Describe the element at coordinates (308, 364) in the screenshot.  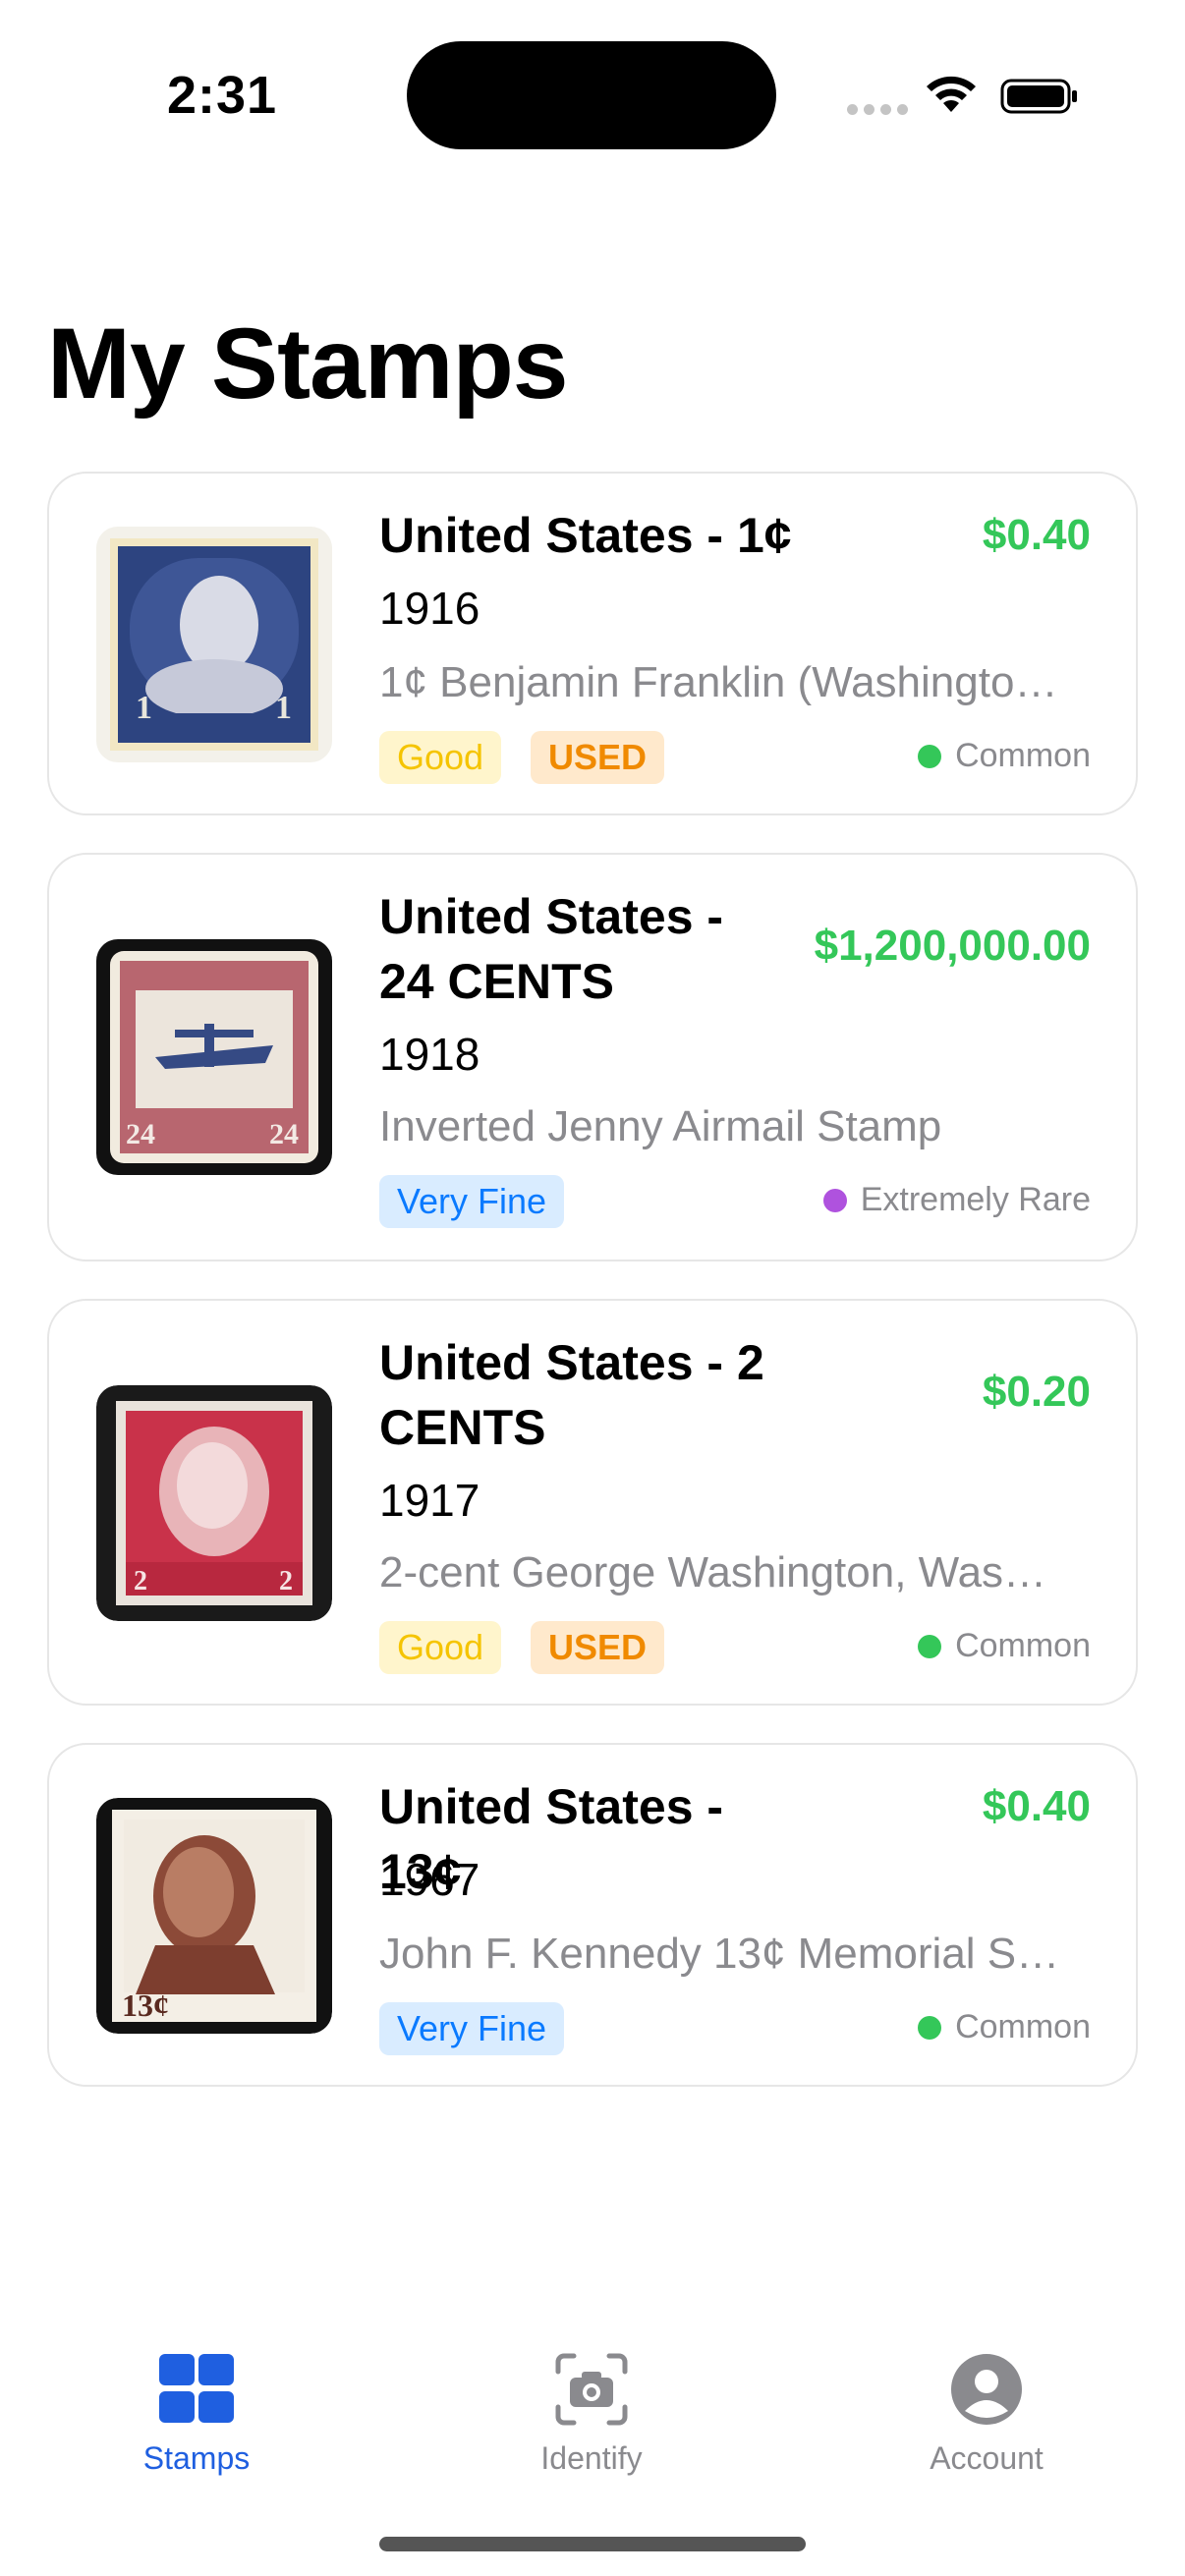
I see `page-title: My Stamps` at that location.